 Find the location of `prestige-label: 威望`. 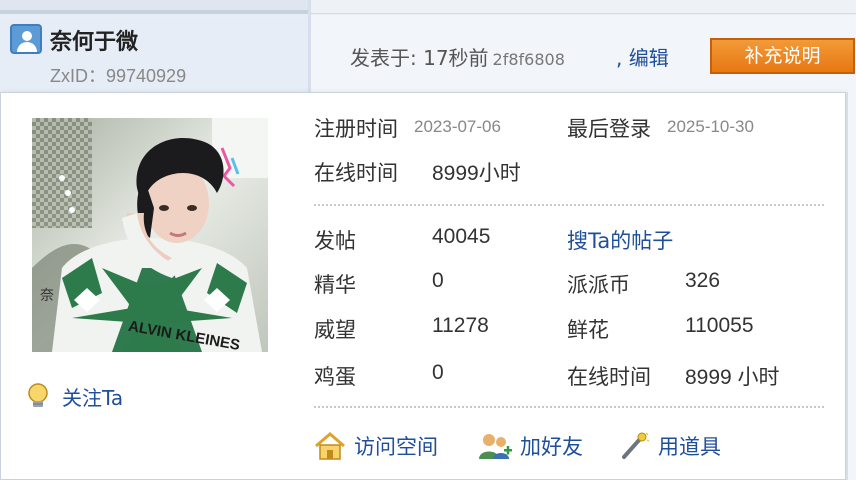

prestige-label: 威望 is located at coordinates (335, 330).